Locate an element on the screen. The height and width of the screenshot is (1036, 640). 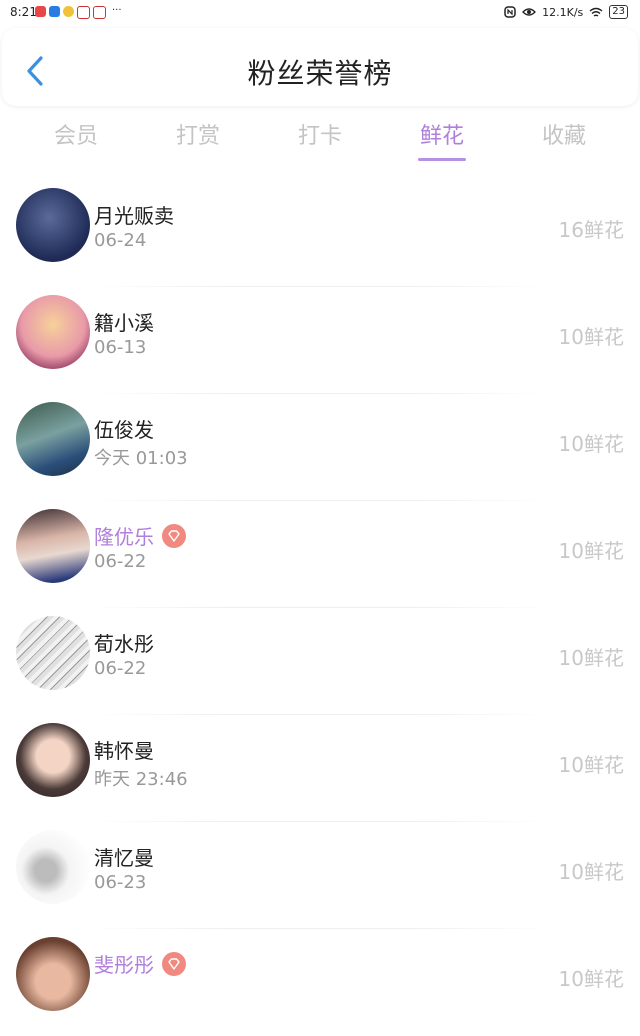
user-name: 清忆曼 is located at coordinates (124, 856).